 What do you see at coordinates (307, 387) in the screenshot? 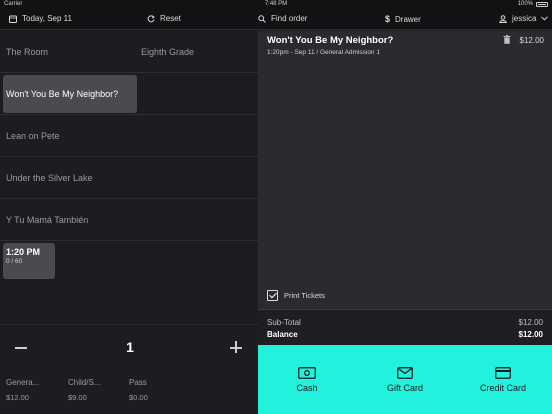
I see `cash-label: Cash` at bounding box center [307, 387].